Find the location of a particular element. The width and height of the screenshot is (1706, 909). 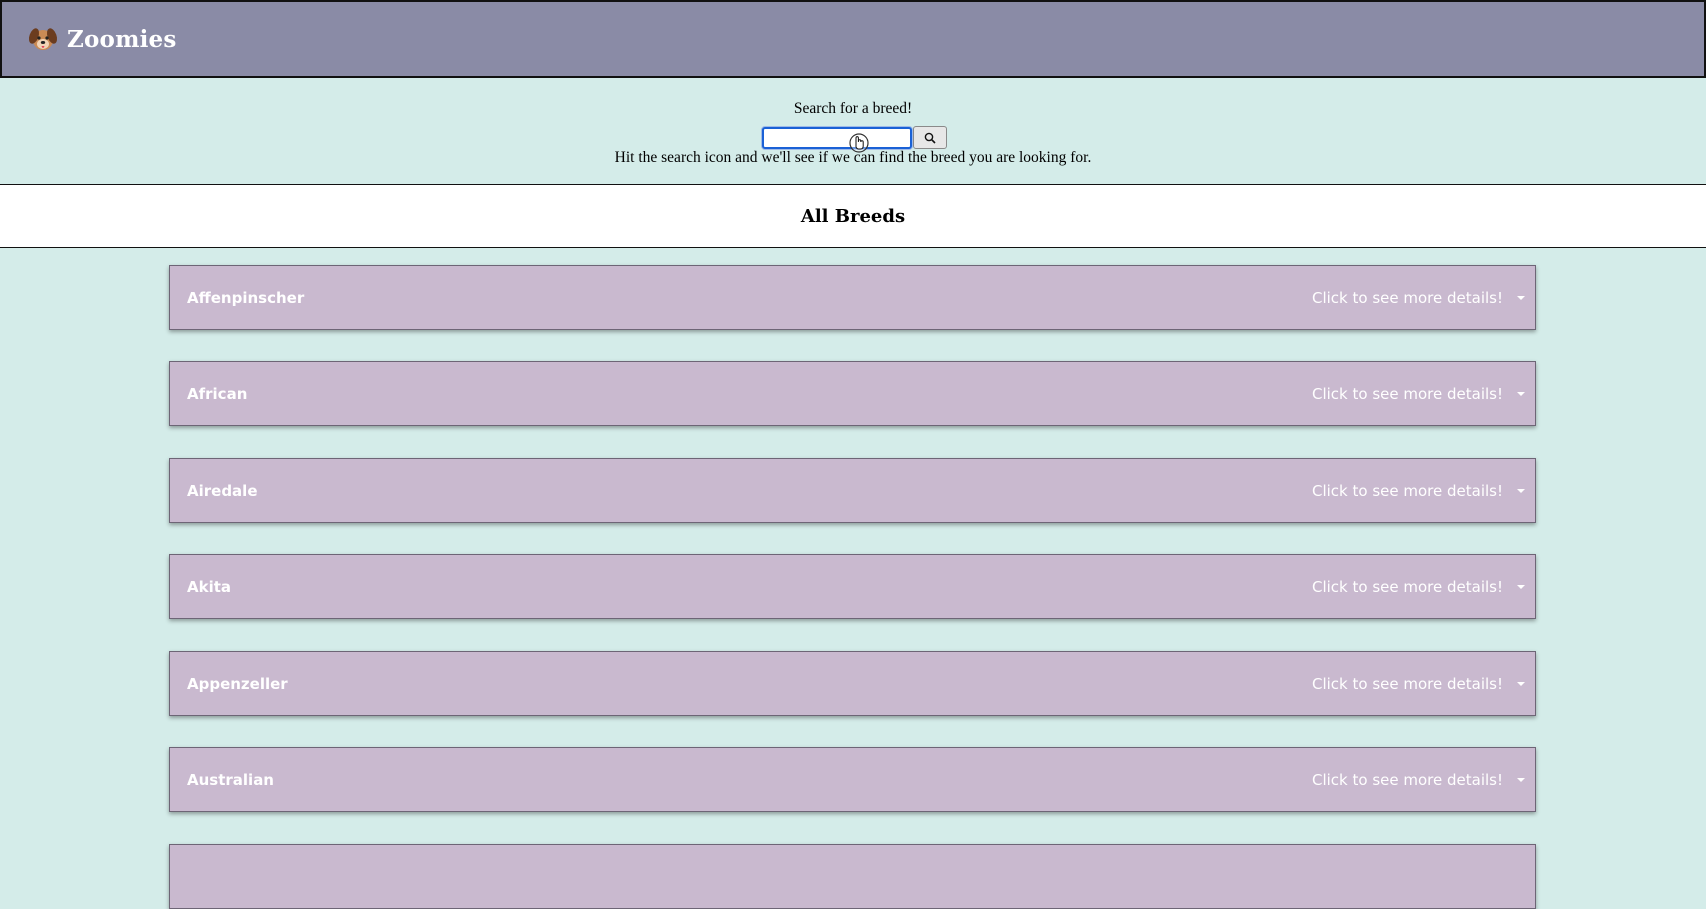

breed-name: Australian is located at coordinates (230, 779).